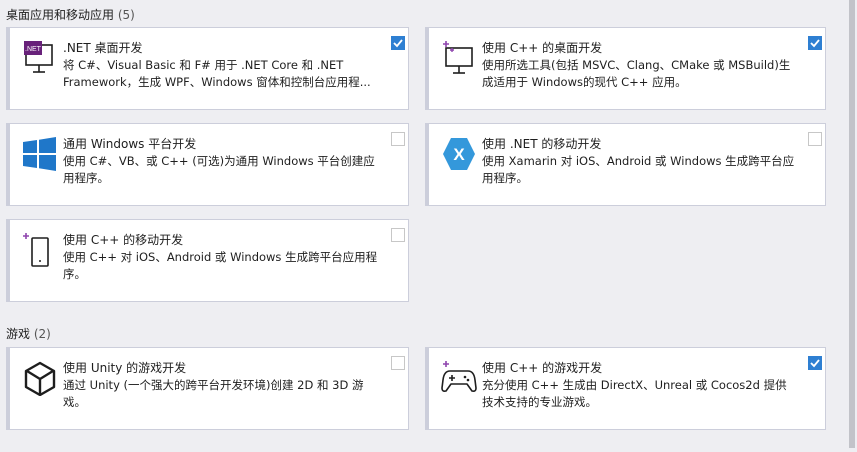  I want to click on workload-title: .NET 桌面开发, so click(103, 48).